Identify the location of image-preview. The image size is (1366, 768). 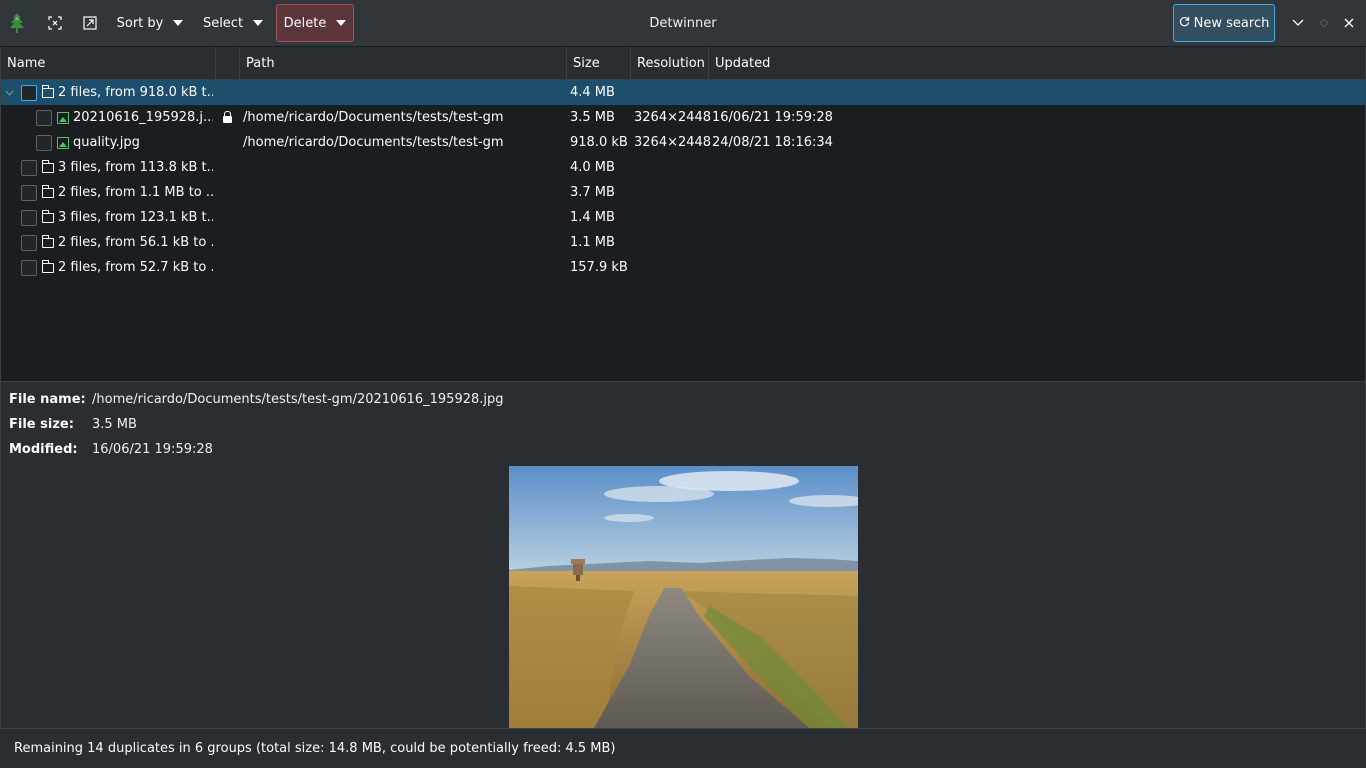
(683, 597).